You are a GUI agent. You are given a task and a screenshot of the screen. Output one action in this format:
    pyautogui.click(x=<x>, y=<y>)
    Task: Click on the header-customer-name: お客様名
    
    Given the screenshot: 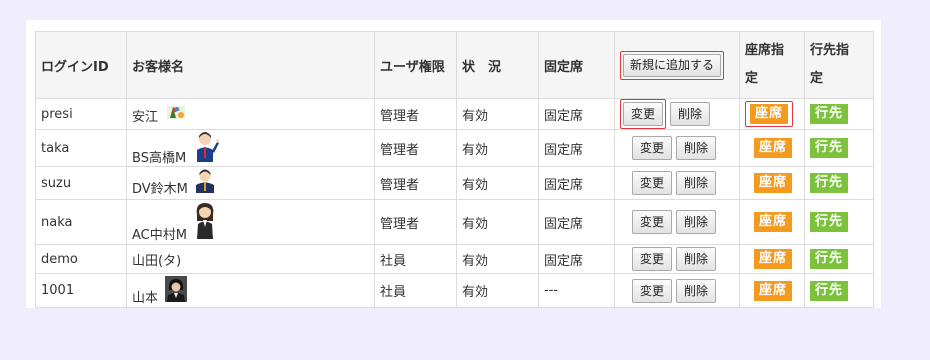 What is the action you would take?
    pyautogui.click(x=250, y=65)
    